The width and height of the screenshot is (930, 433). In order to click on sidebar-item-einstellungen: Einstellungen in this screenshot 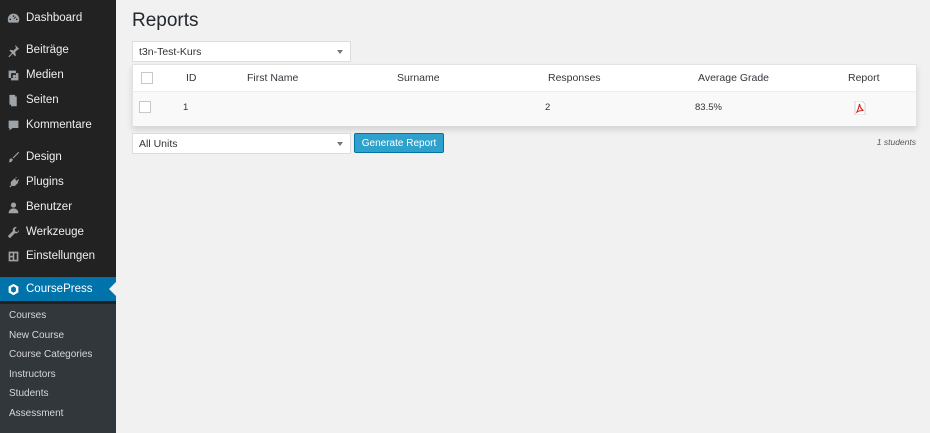, I will do `click(58, 256)`.